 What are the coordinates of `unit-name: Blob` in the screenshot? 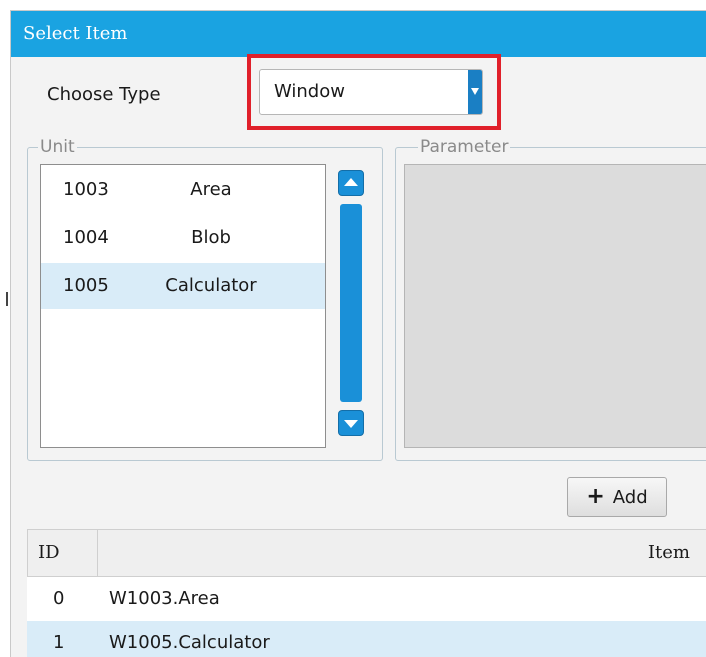 It's located at (211, 237).